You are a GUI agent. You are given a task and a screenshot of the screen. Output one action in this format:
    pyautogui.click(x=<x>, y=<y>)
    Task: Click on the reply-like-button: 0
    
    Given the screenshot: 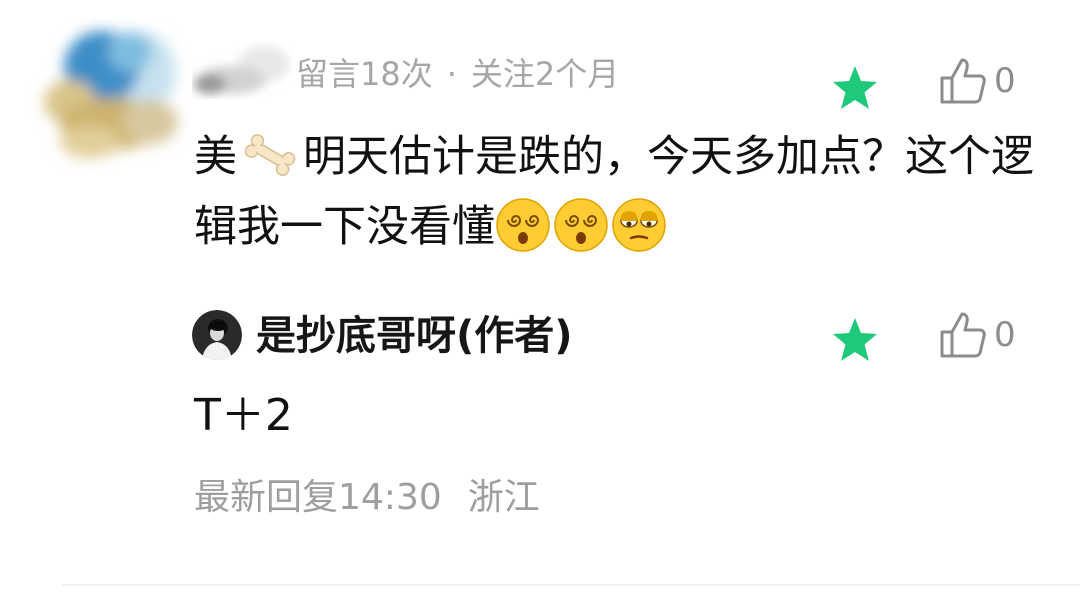 What is the action you would take?
    pyautogui.click(x=977, y=335)
    